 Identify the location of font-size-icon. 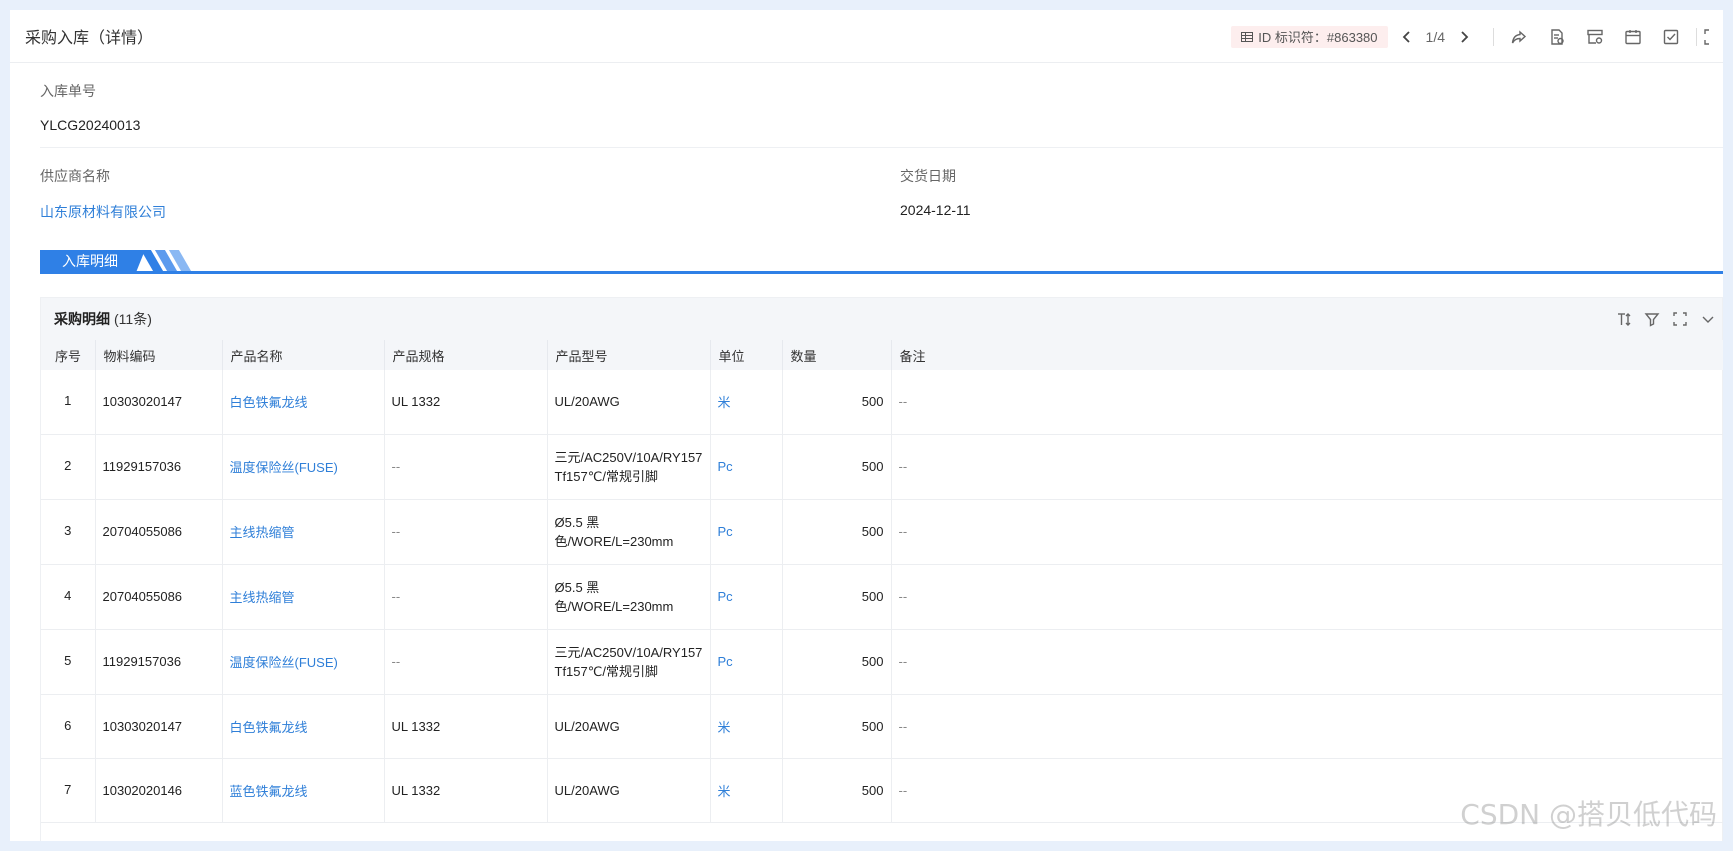
(1624, 319).